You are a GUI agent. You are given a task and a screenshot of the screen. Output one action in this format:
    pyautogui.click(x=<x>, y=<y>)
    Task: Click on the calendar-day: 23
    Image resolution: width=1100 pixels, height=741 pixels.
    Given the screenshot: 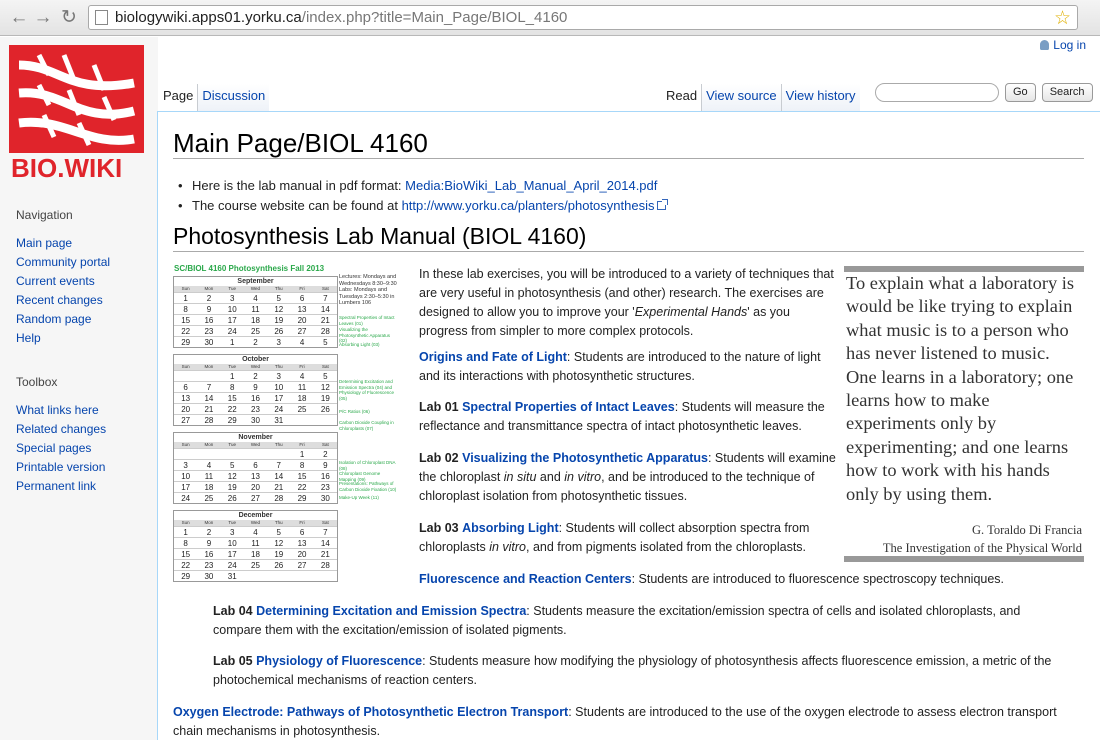 What is the action you would take?
    pyautogui.click(x=209, y=331)
    